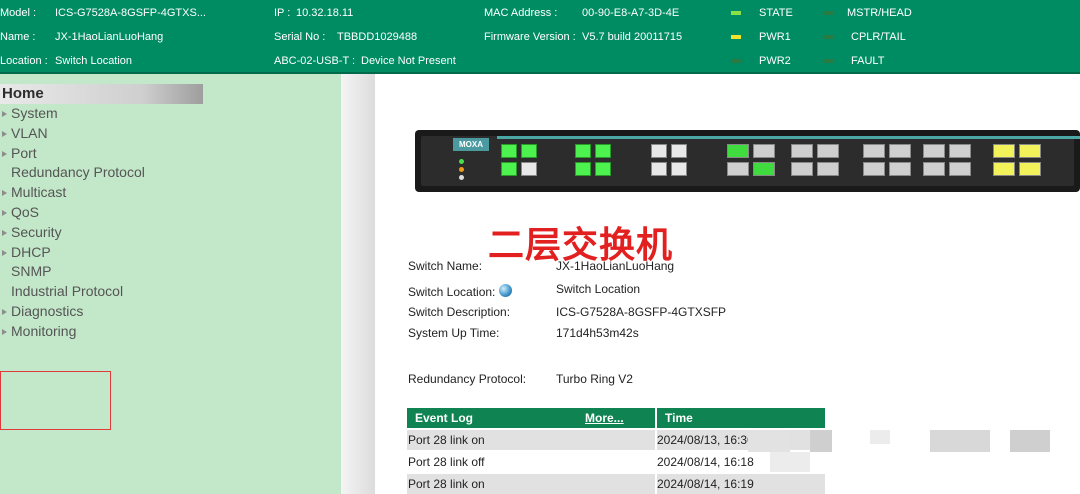 This screenshot has height=494, width=1080. Describe the element at coordinates (408, 61) in the screenshot. I see `abc-value: Device Not Present` at that location.